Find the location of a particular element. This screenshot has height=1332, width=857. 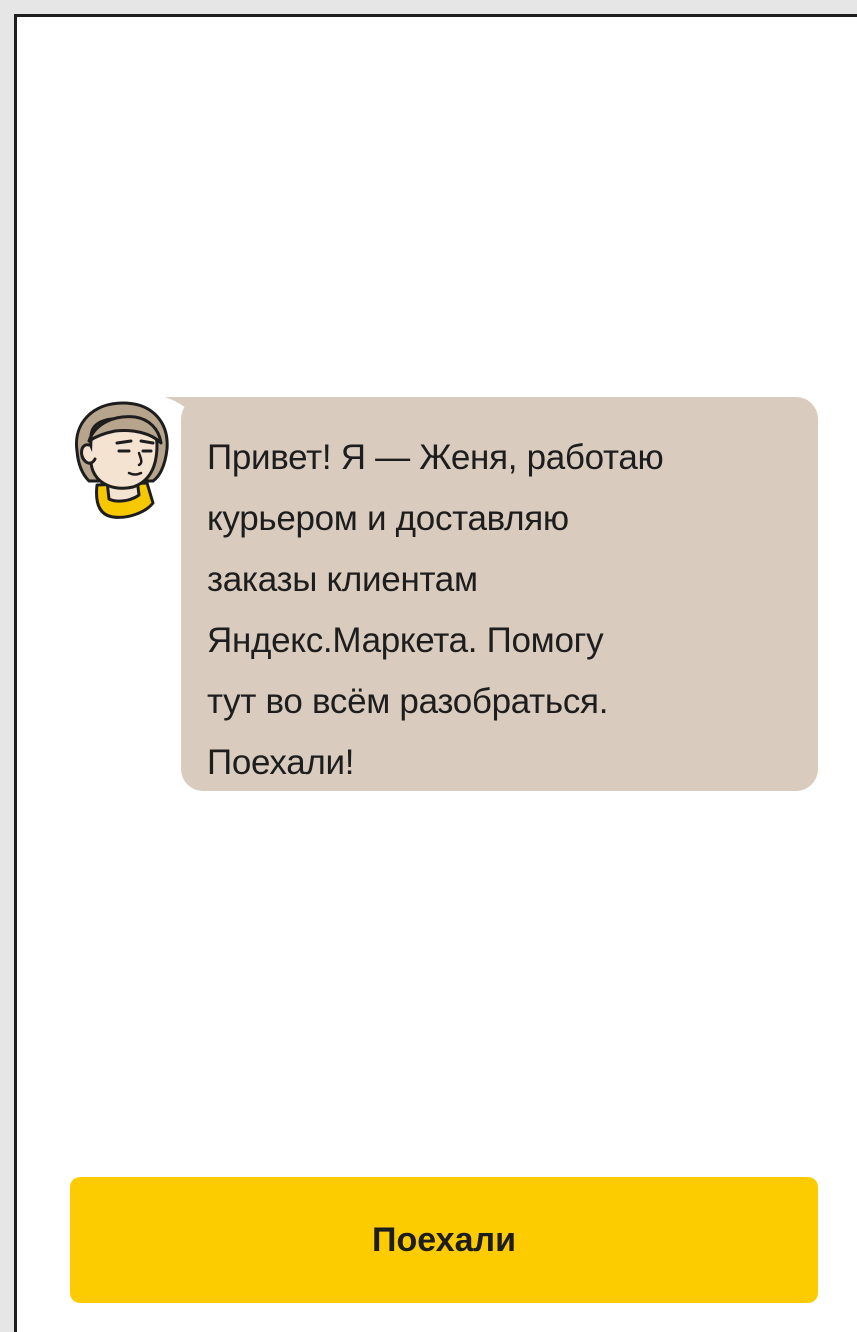

lets-go-button: Поехали is located at coordinates (444, 1240).